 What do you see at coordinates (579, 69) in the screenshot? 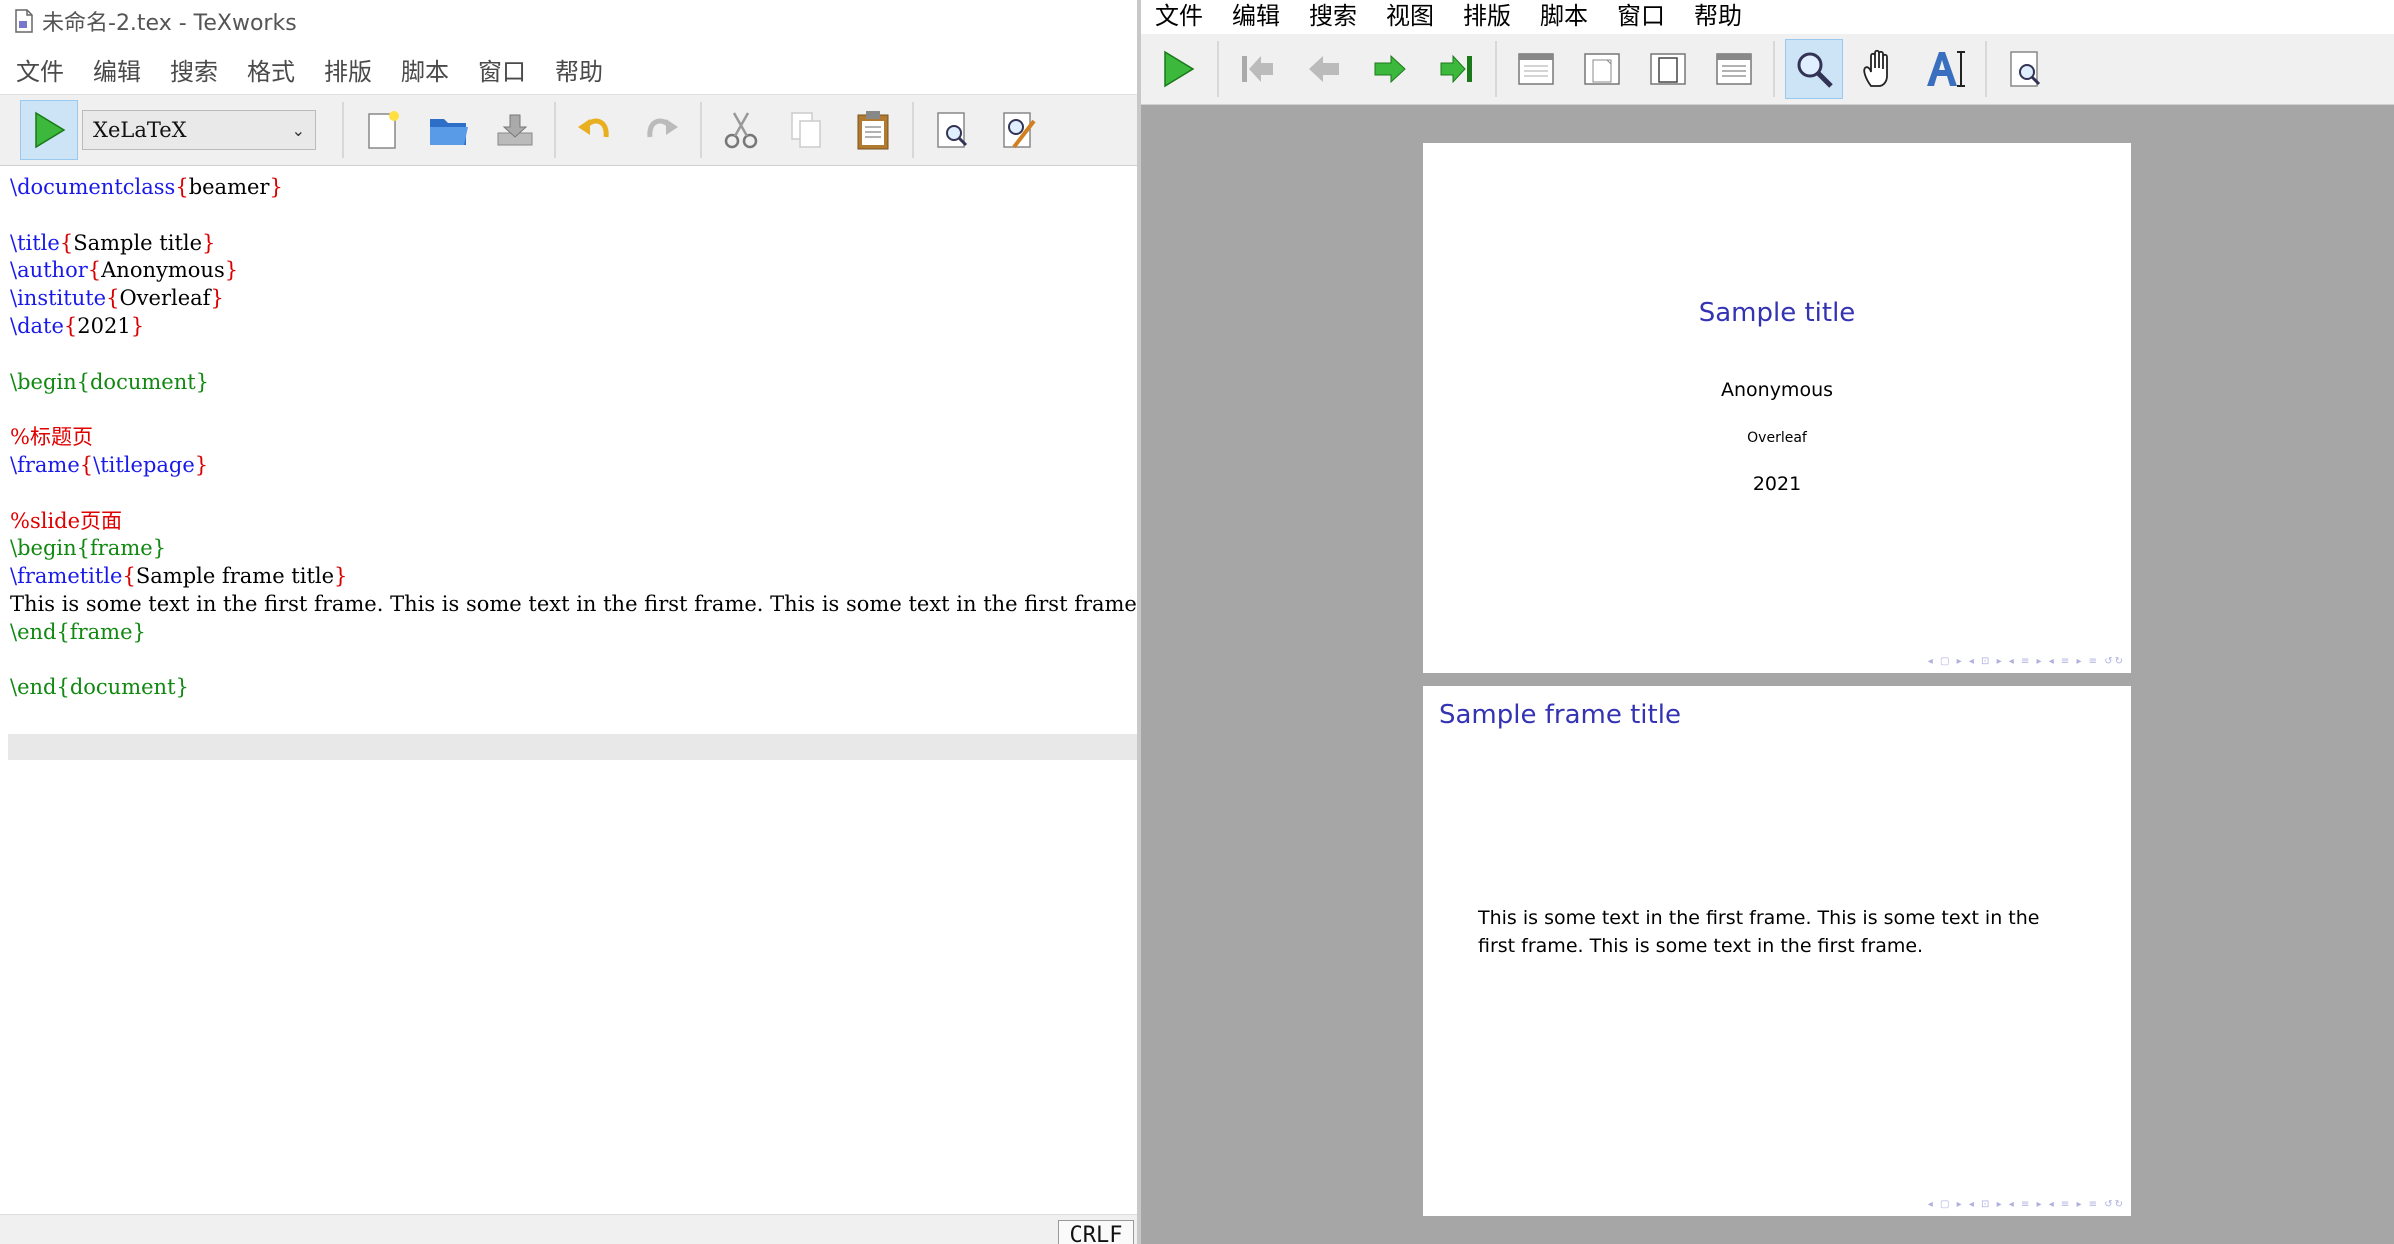
I see `editor-menu-item: 帮助` at bounding box center [579, 69].